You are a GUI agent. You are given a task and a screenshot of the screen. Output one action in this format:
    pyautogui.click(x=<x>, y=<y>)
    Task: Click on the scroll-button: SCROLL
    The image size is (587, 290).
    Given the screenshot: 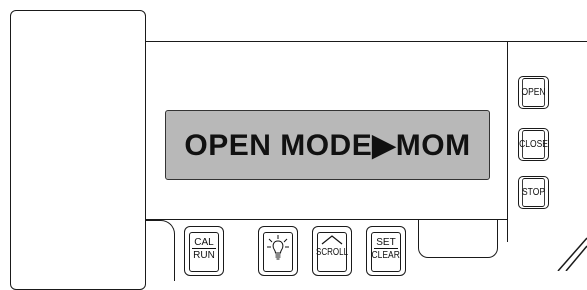 What is the action you would take?
    pyautogui.click(x=332, y=251)
    